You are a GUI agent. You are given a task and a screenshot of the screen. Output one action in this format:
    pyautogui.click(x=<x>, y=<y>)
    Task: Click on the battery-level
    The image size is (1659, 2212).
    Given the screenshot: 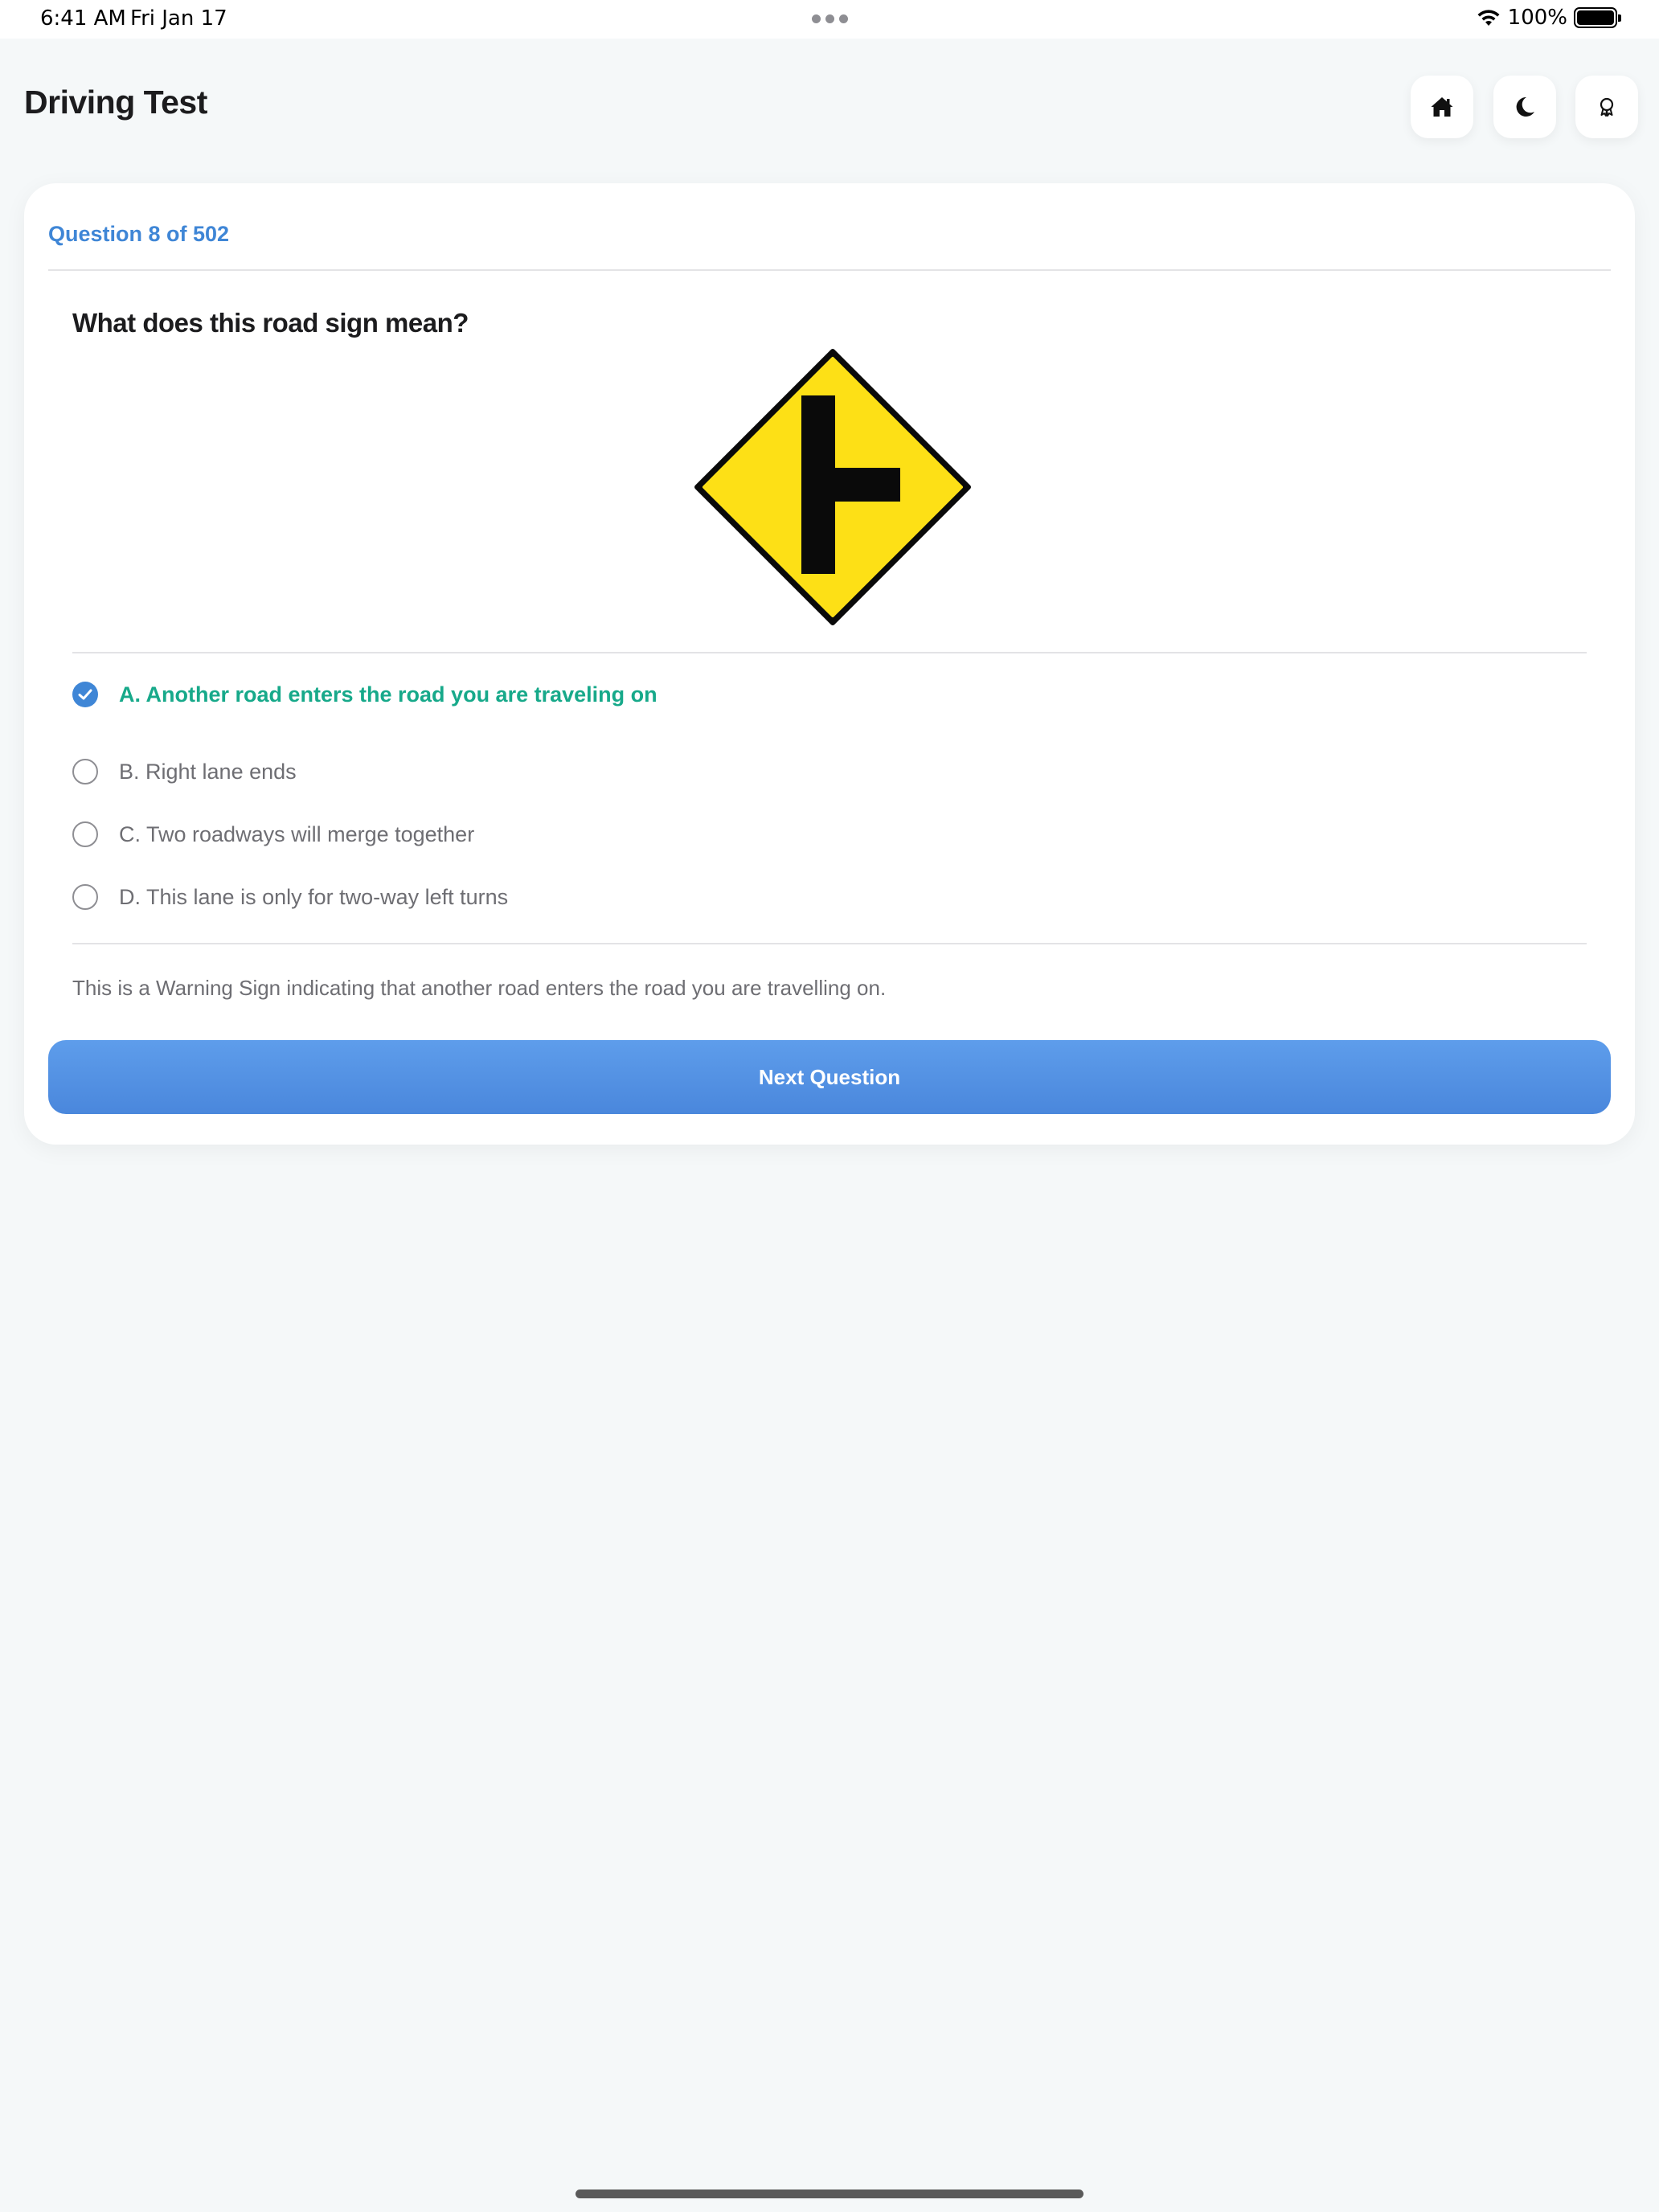 What is the action you would take?
    pyautogui.click(x=1595, y=17)
    